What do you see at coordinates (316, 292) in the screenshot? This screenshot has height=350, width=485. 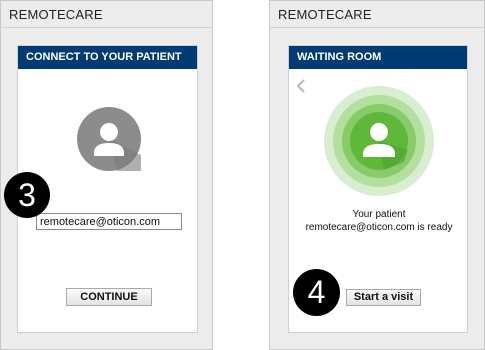 I see `step-badge-4: 4` at bounding box center [316, 292].